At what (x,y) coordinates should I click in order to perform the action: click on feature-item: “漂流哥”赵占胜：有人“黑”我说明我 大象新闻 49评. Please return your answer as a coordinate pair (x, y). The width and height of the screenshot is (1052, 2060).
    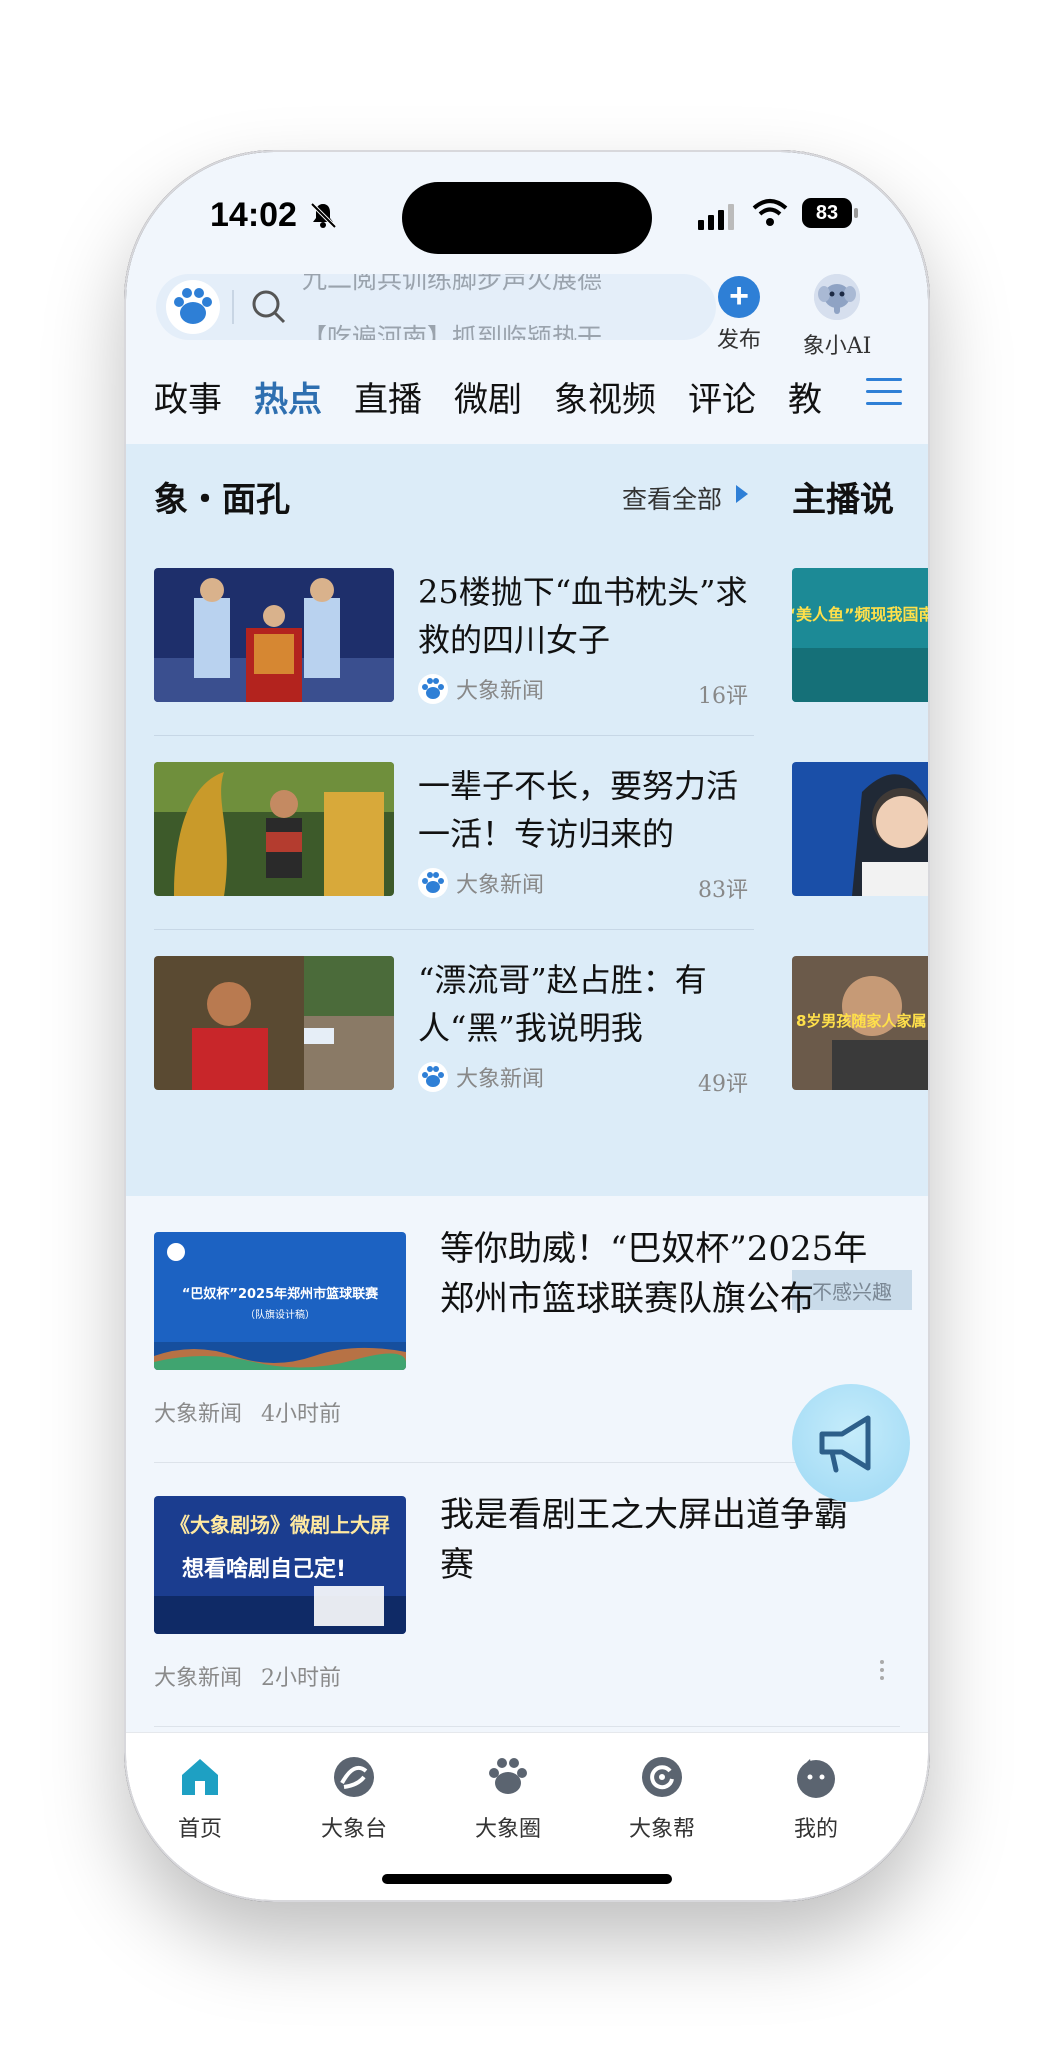
    Looking at the image, I should click on (454, 1031).